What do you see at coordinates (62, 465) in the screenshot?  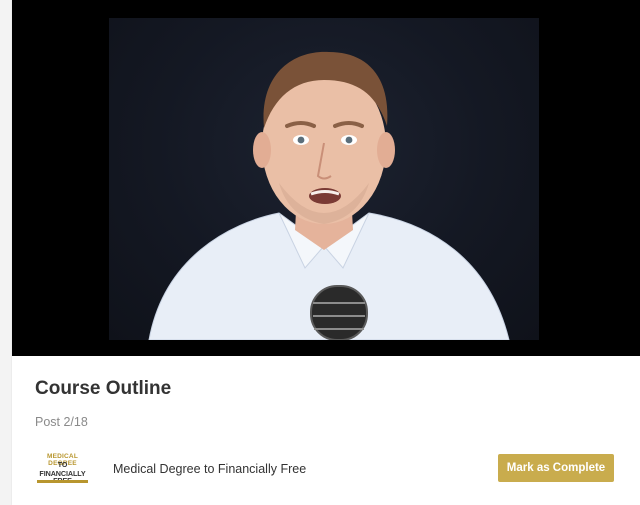 I see `course-logo-line2: TO` at bounding box center [62, 465].